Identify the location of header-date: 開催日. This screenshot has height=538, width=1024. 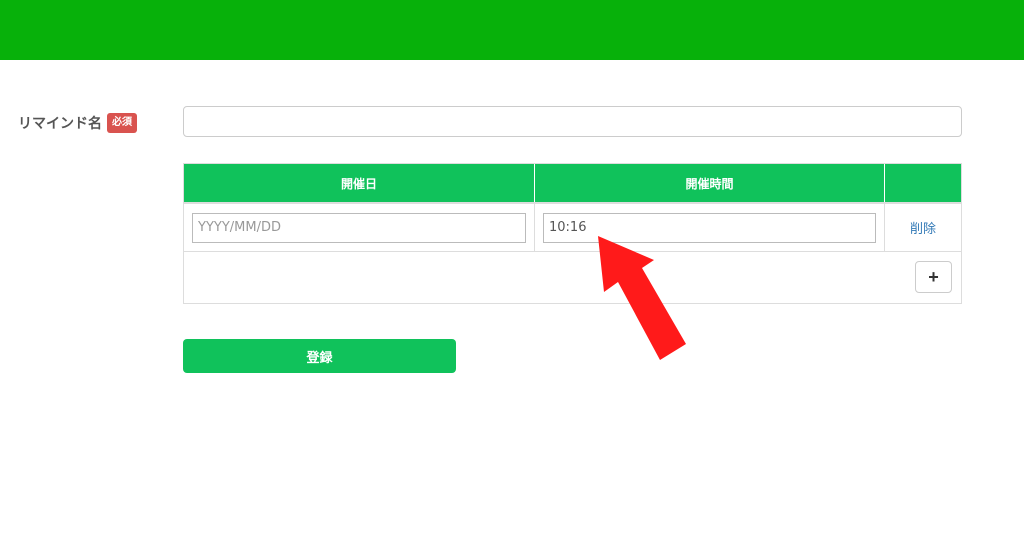
(359, 183).